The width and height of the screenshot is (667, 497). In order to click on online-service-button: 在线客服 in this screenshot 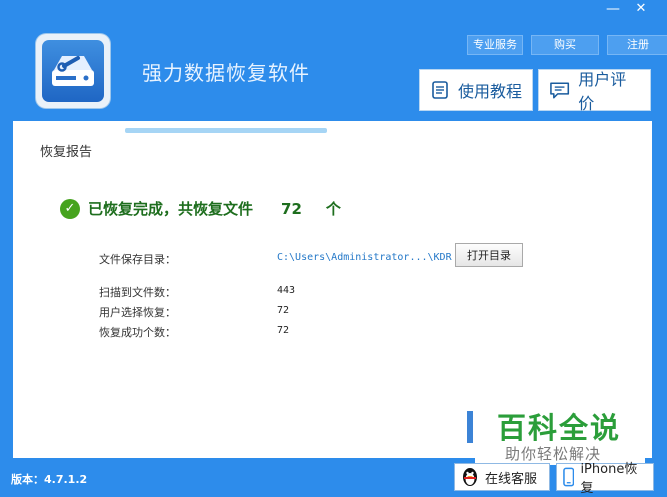, I will do `click(502, 477)`.